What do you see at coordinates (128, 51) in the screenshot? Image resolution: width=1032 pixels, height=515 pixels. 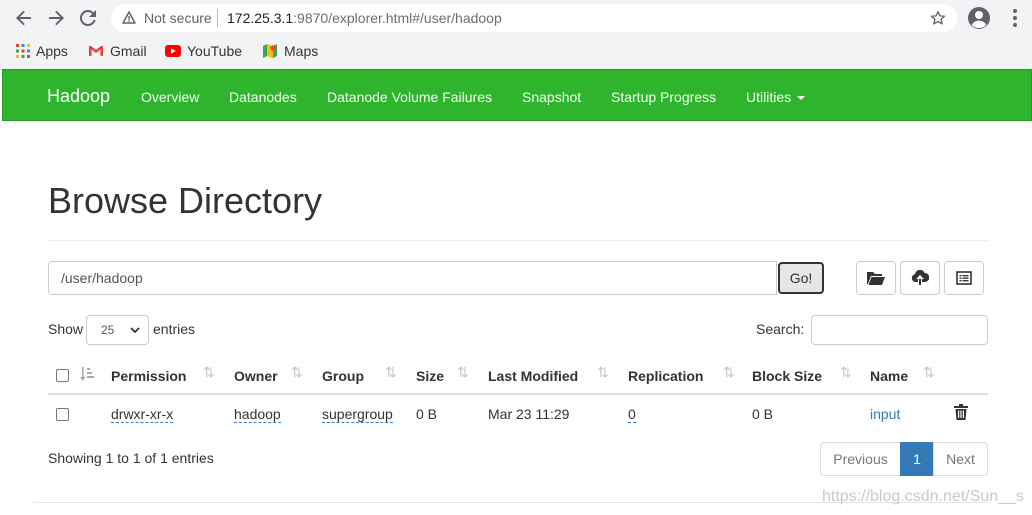 I see `bookmark-label: Gmail` at bounding box center [128, 51].